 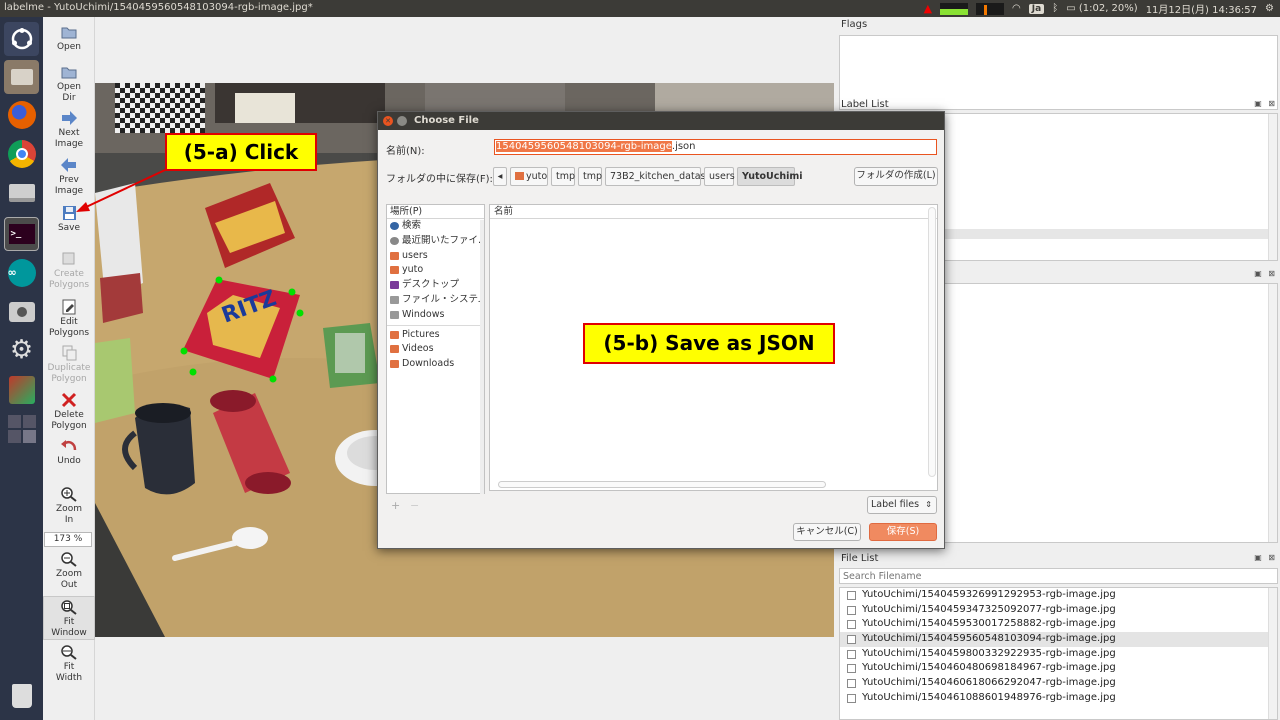 I want to click on image-app-icon, so click(x=21, y=390).